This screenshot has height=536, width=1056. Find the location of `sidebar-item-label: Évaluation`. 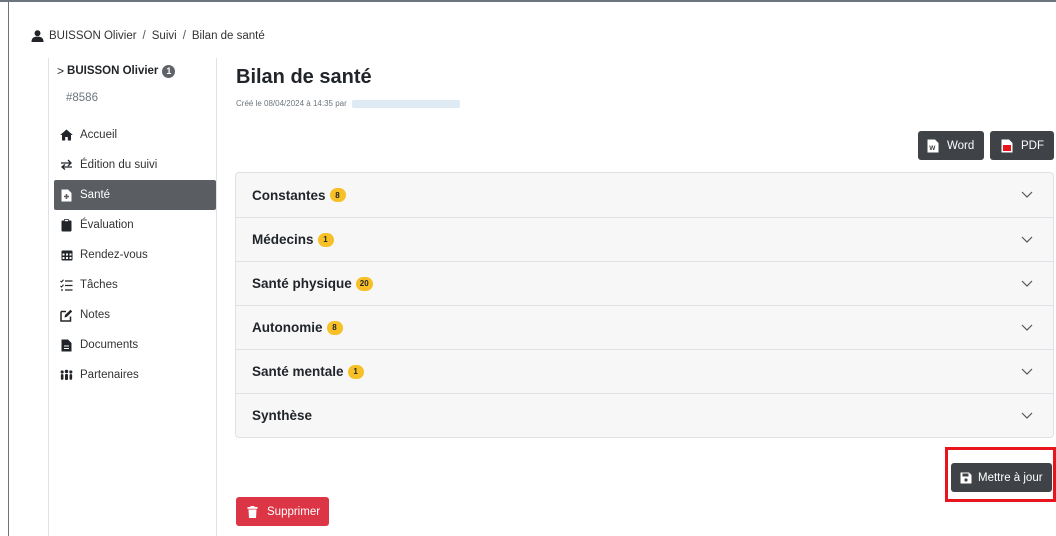

sidebar-item-label: Évaluation is located at coordinates (107, 225).